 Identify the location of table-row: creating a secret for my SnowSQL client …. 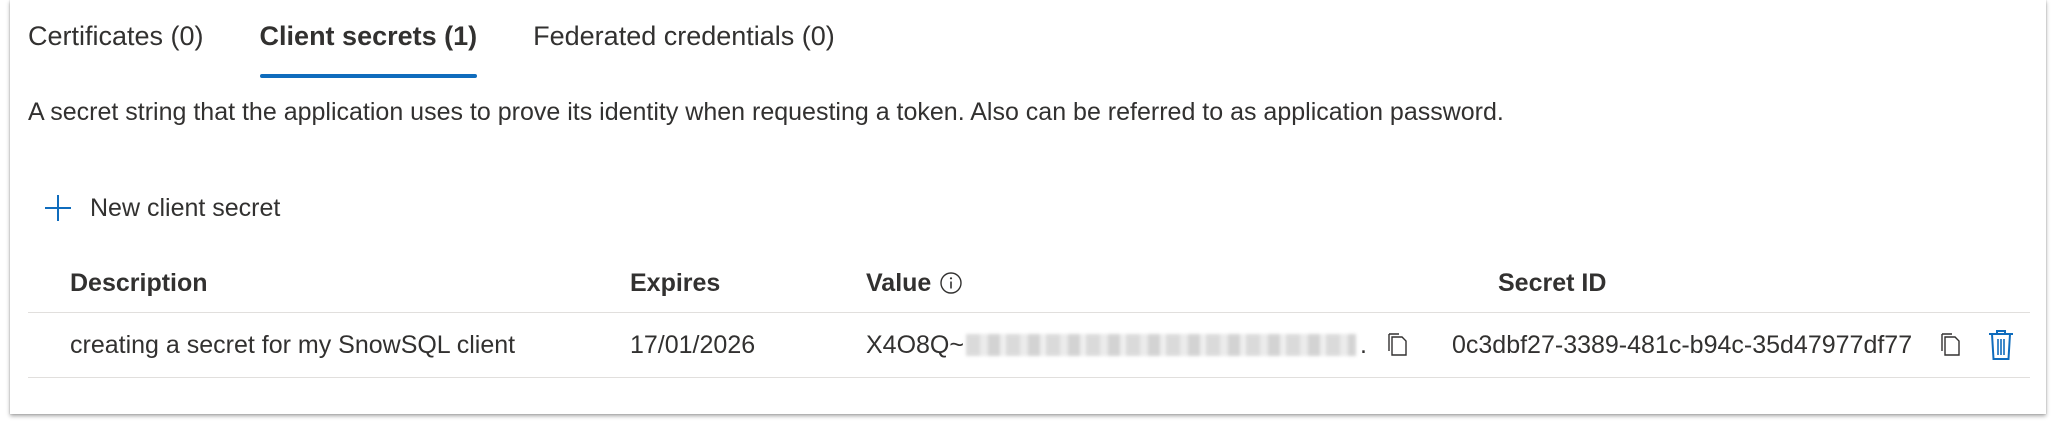
(1029, 345).